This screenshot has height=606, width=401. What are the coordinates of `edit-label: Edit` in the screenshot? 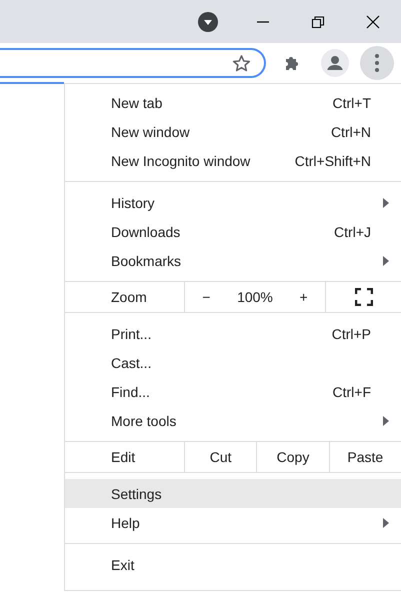 It's located at (125, 457).